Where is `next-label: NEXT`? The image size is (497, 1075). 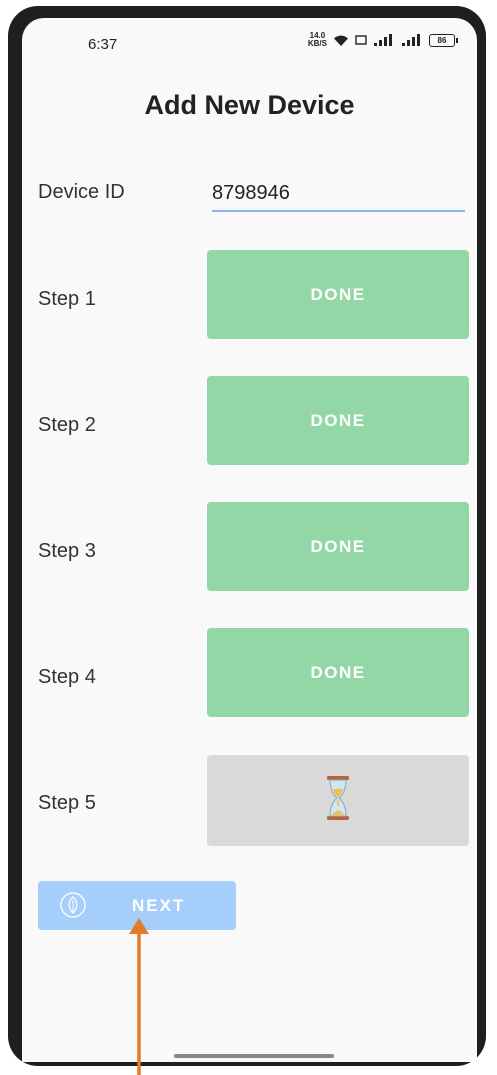
next-label: NEXT is located at coordinates (159, 905).